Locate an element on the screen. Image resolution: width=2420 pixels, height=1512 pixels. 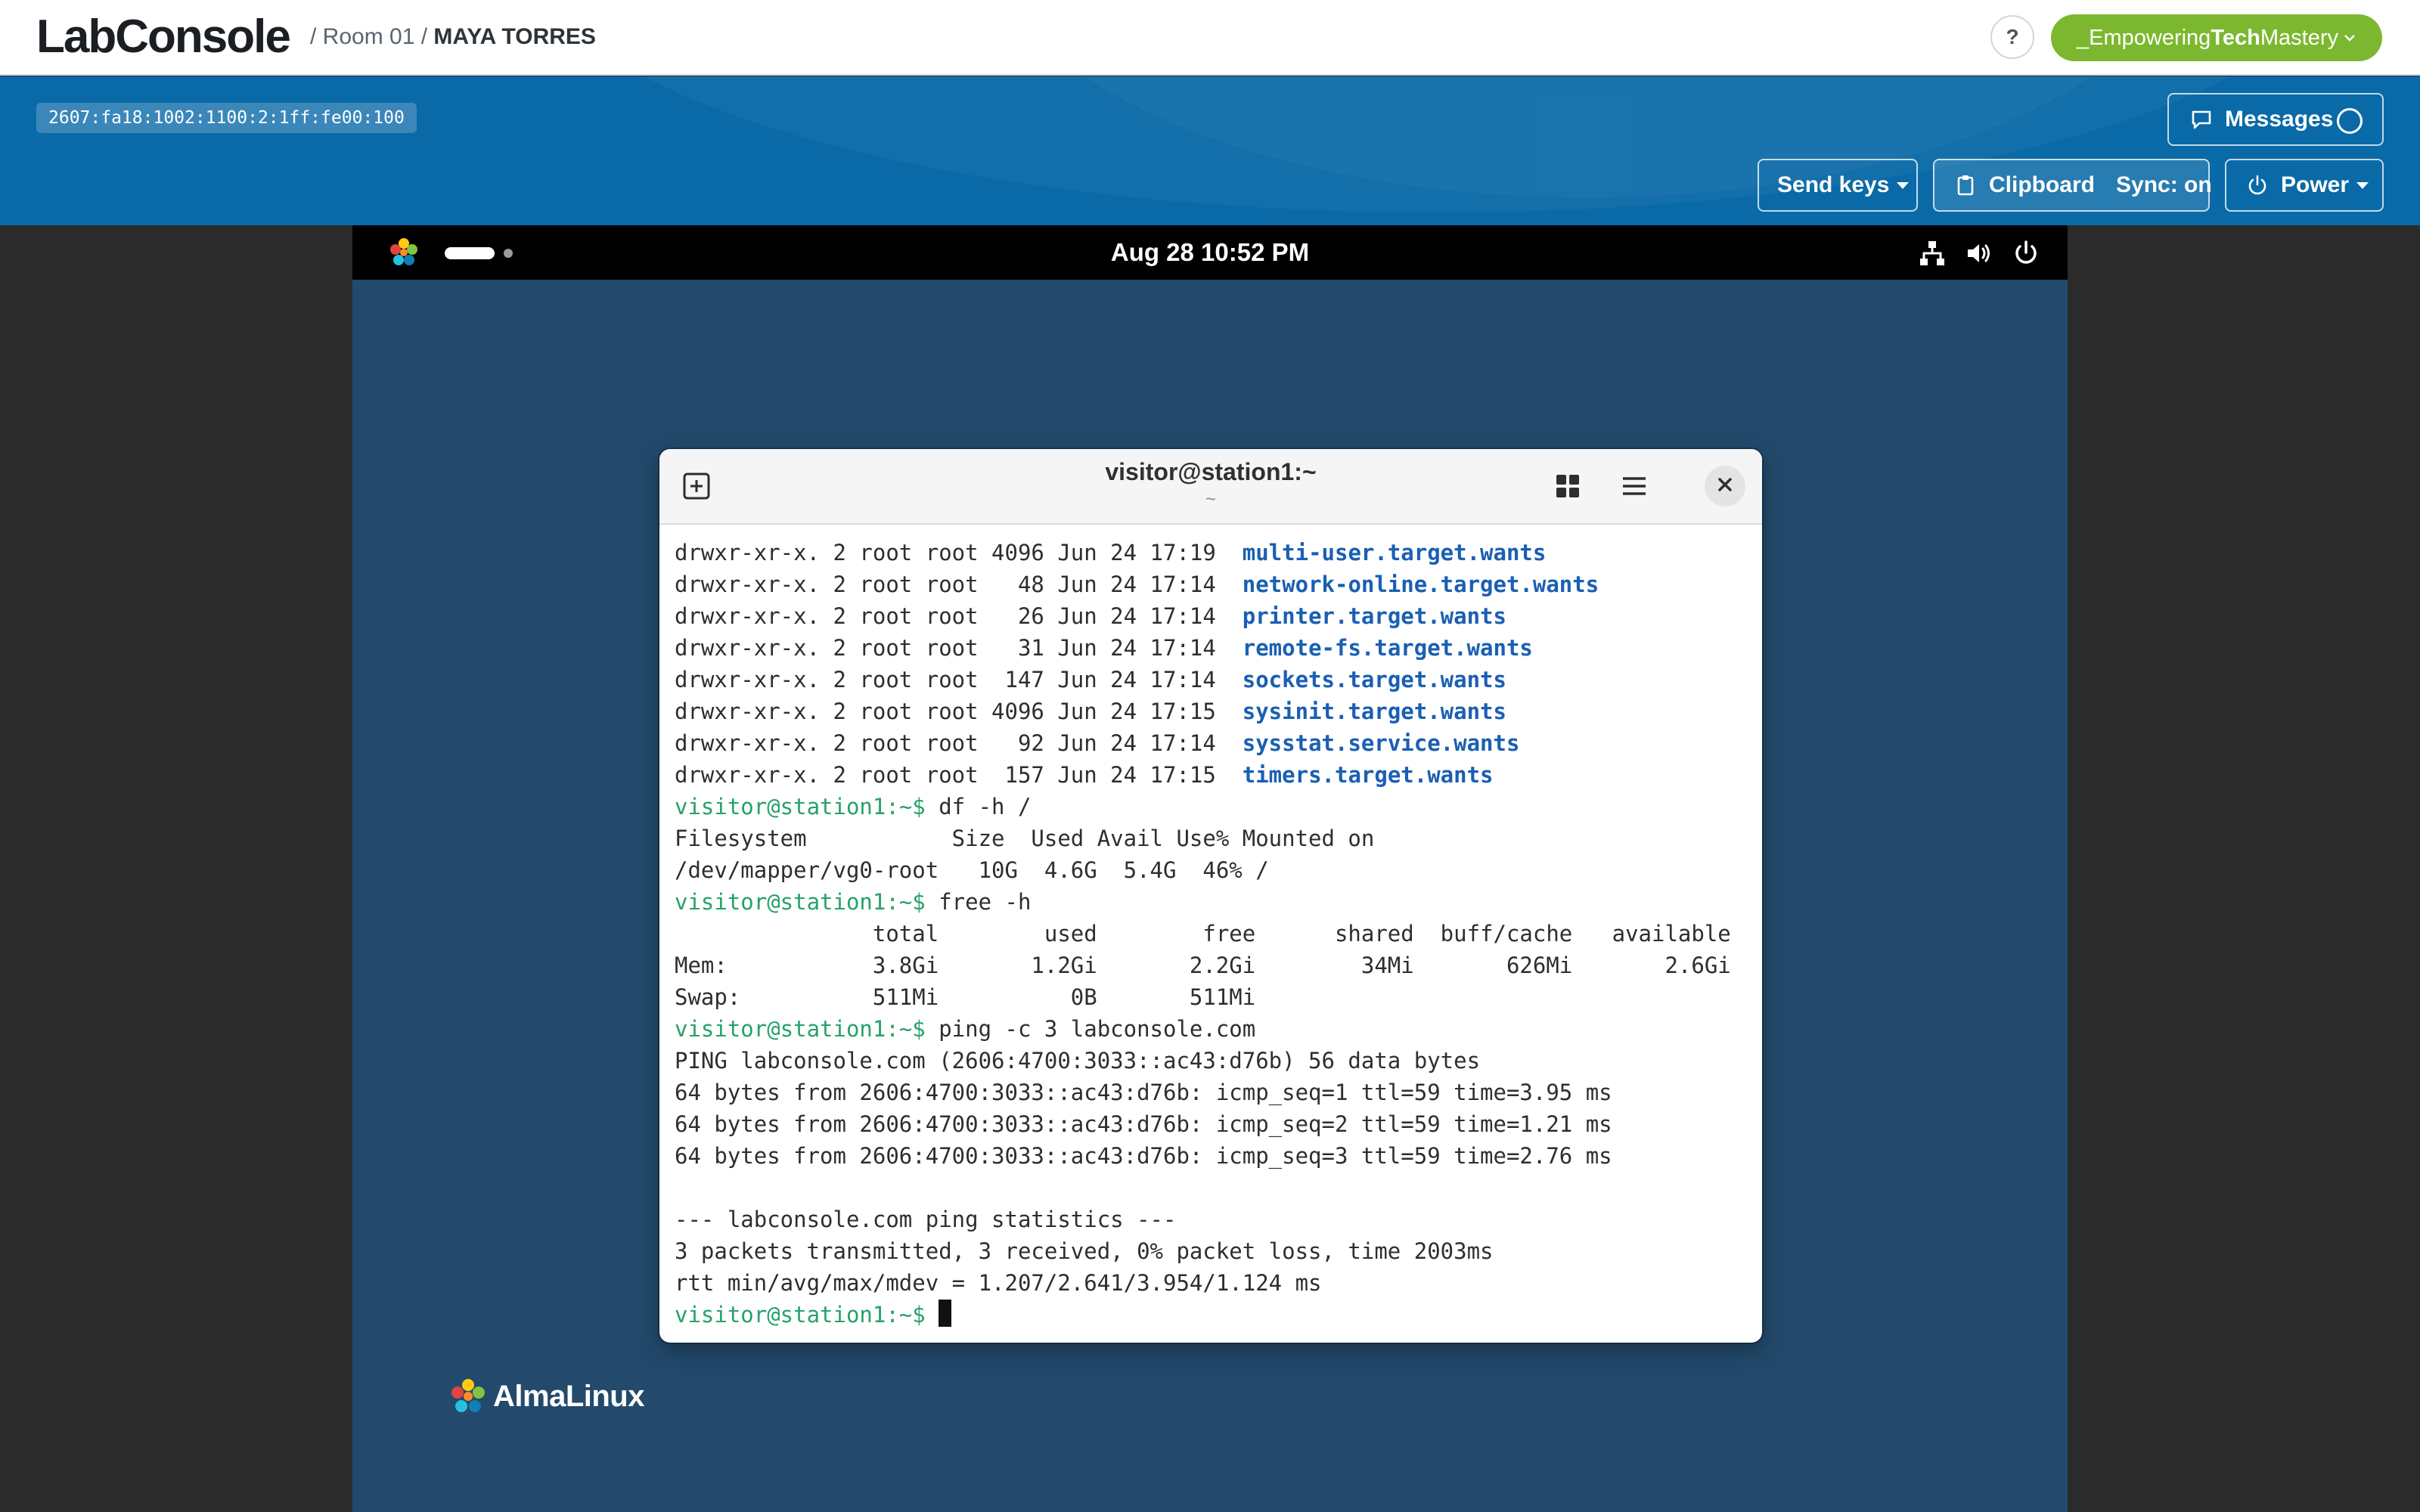
terminal-line: Mem: 3.8Gi 1.2Gi 2.2Gi 34Mi 626Mi 2.6Gi is located at coordinates (1215, 966).